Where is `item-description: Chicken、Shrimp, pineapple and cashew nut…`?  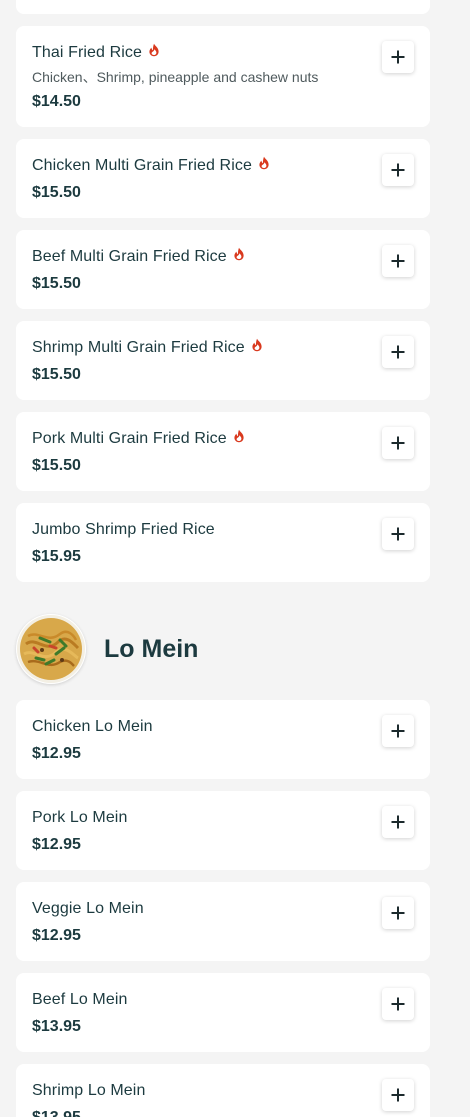 item-description: Chicken、Shrimp, pineapple and cashew nut… is located at coordinates (175, 77).